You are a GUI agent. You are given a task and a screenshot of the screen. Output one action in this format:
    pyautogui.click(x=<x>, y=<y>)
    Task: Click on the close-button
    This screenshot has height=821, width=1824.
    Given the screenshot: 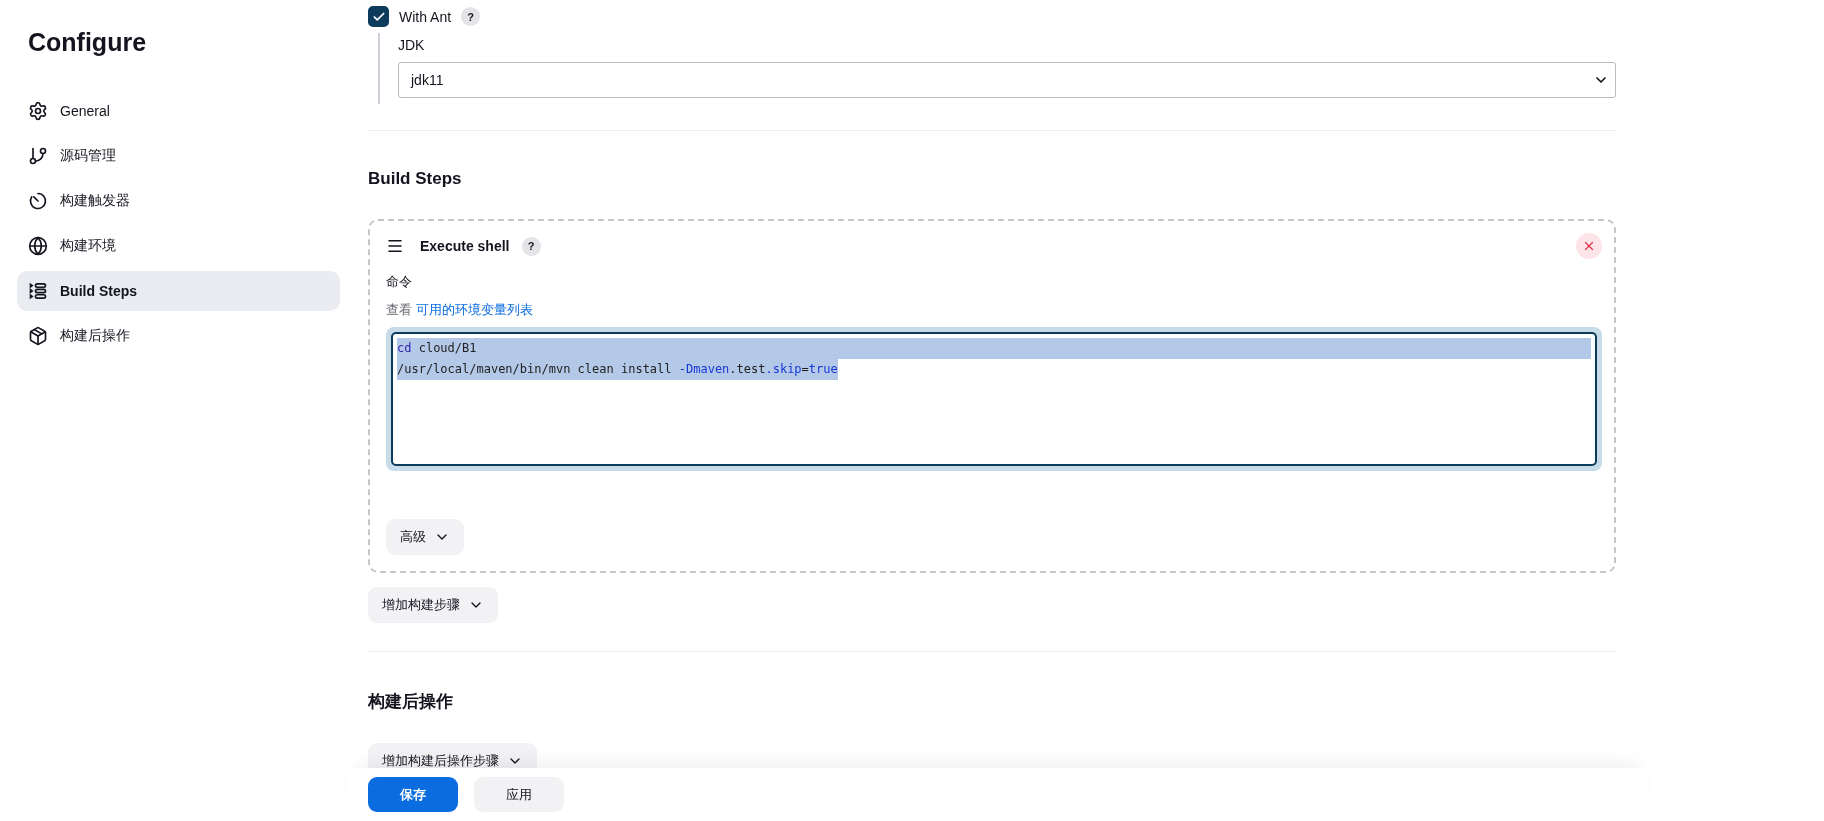 What is the action you would take?
    pyautogui.click(x=1589, y=246)
    